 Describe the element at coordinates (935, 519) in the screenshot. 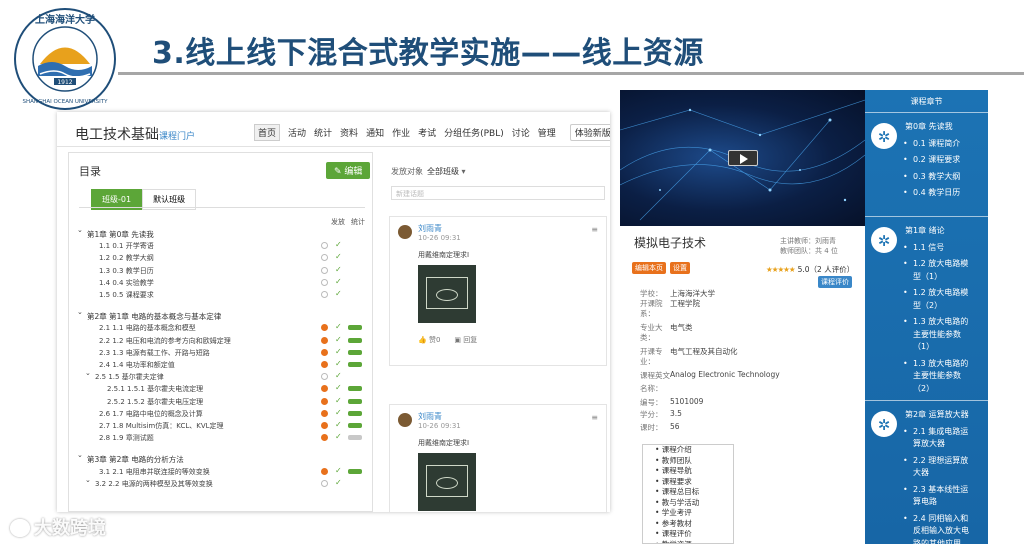

I see `chapter-link: 2.4 同相输入和` at that location.